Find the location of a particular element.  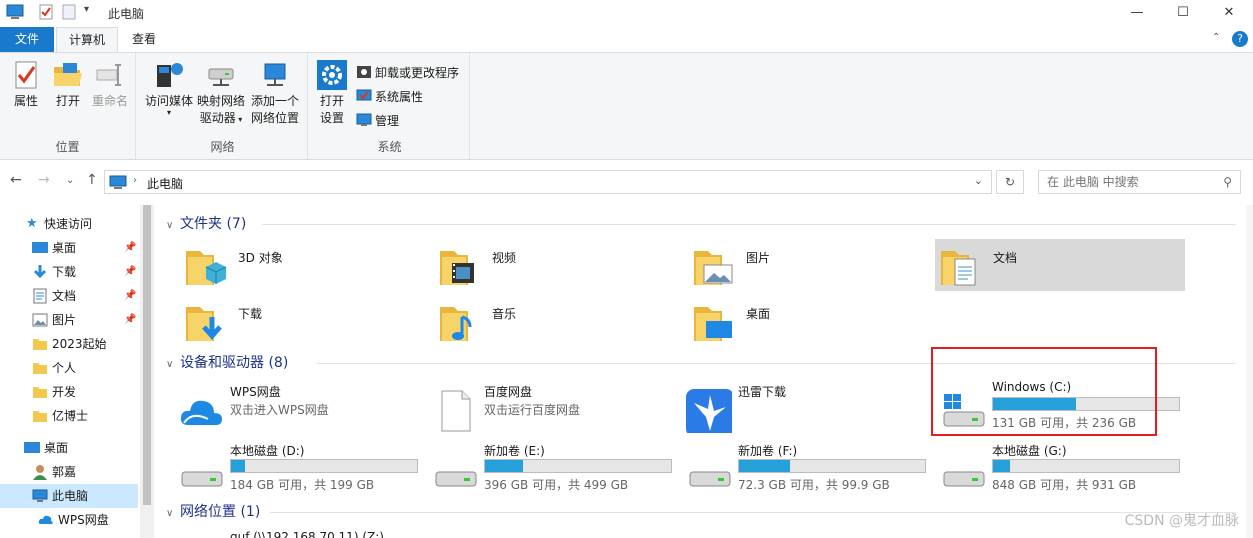

sidebar-scroll-thumb is located at coordinates (147, 355).